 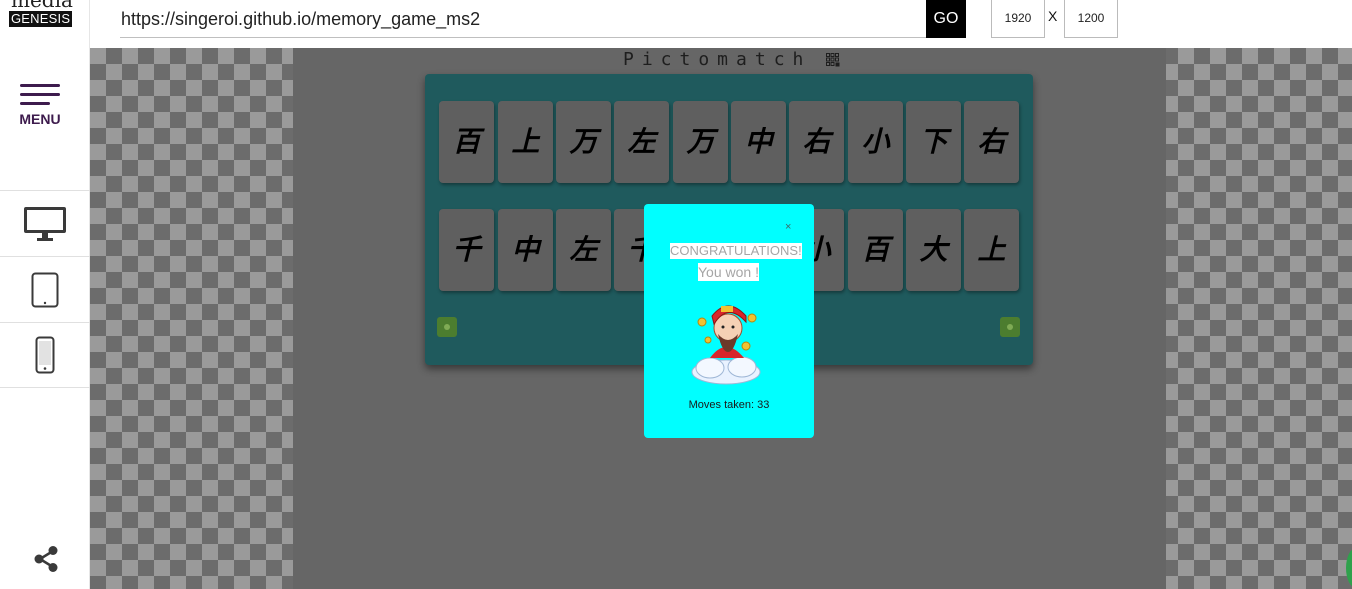 I want to click on sidebar: media GENESIS MENU, so click(x=45, y=294).